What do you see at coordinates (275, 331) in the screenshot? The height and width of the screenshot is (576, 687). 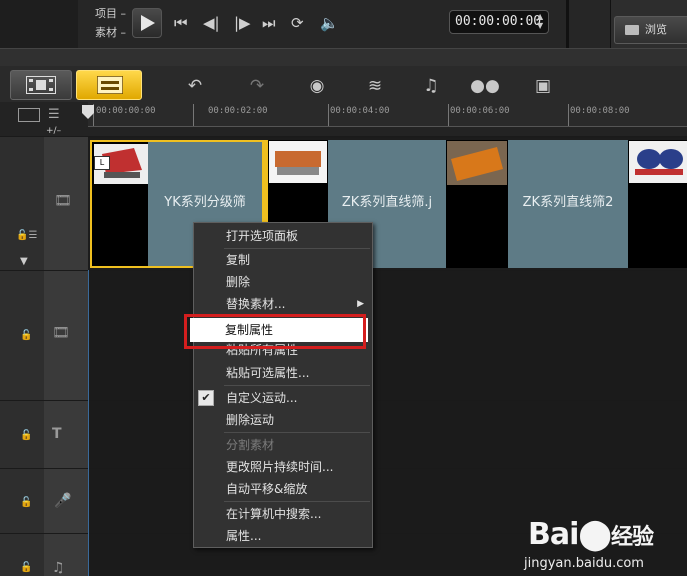 I see `annotation-red-box` at bounding box center [275, 331].